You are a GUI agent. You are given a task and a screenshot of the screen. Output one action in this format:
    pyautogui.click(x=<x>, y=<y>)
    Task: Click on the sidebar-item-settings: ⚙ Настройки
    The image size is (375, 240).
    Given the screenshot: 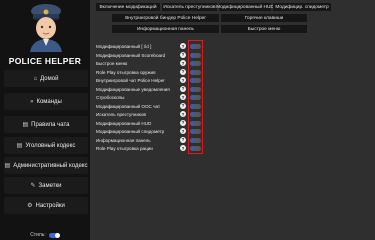 What is the action you would take?
    pyautogui.click(x=46, y=205)
    